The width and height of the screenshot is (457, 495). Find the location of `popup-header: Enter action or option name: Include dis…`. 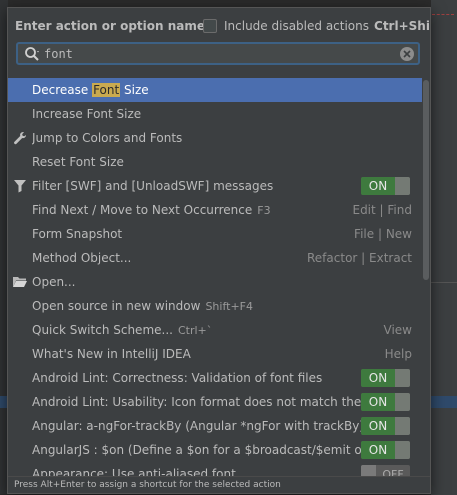

popup-header: Enter action or option name: Include dis… is located at coordinates (219, 25).